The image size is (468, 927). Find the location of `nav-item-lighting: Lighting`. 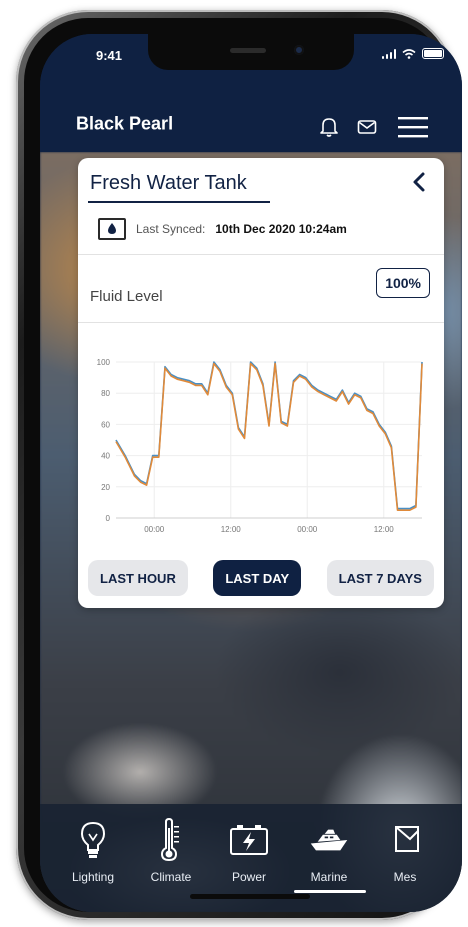

nav-item-lighting: Lighting is located at coordinates (93, 852).